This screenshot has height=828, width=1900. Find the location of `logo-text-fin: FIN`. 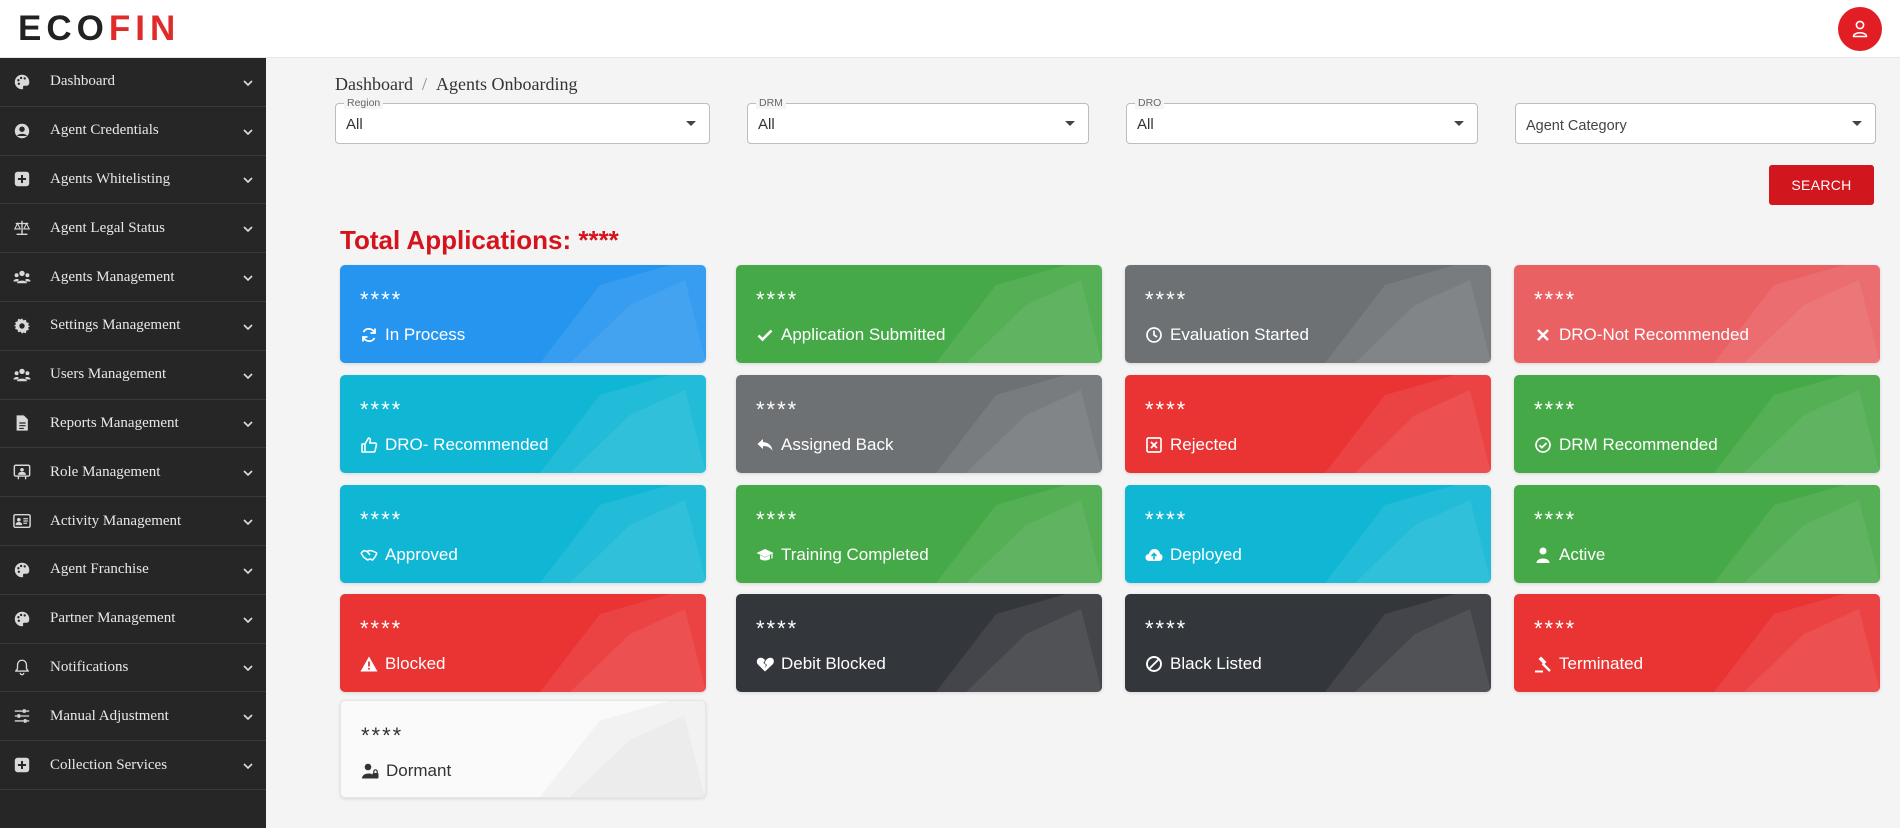

logo-text-fin: FIN is located at coordinates (144, 28).